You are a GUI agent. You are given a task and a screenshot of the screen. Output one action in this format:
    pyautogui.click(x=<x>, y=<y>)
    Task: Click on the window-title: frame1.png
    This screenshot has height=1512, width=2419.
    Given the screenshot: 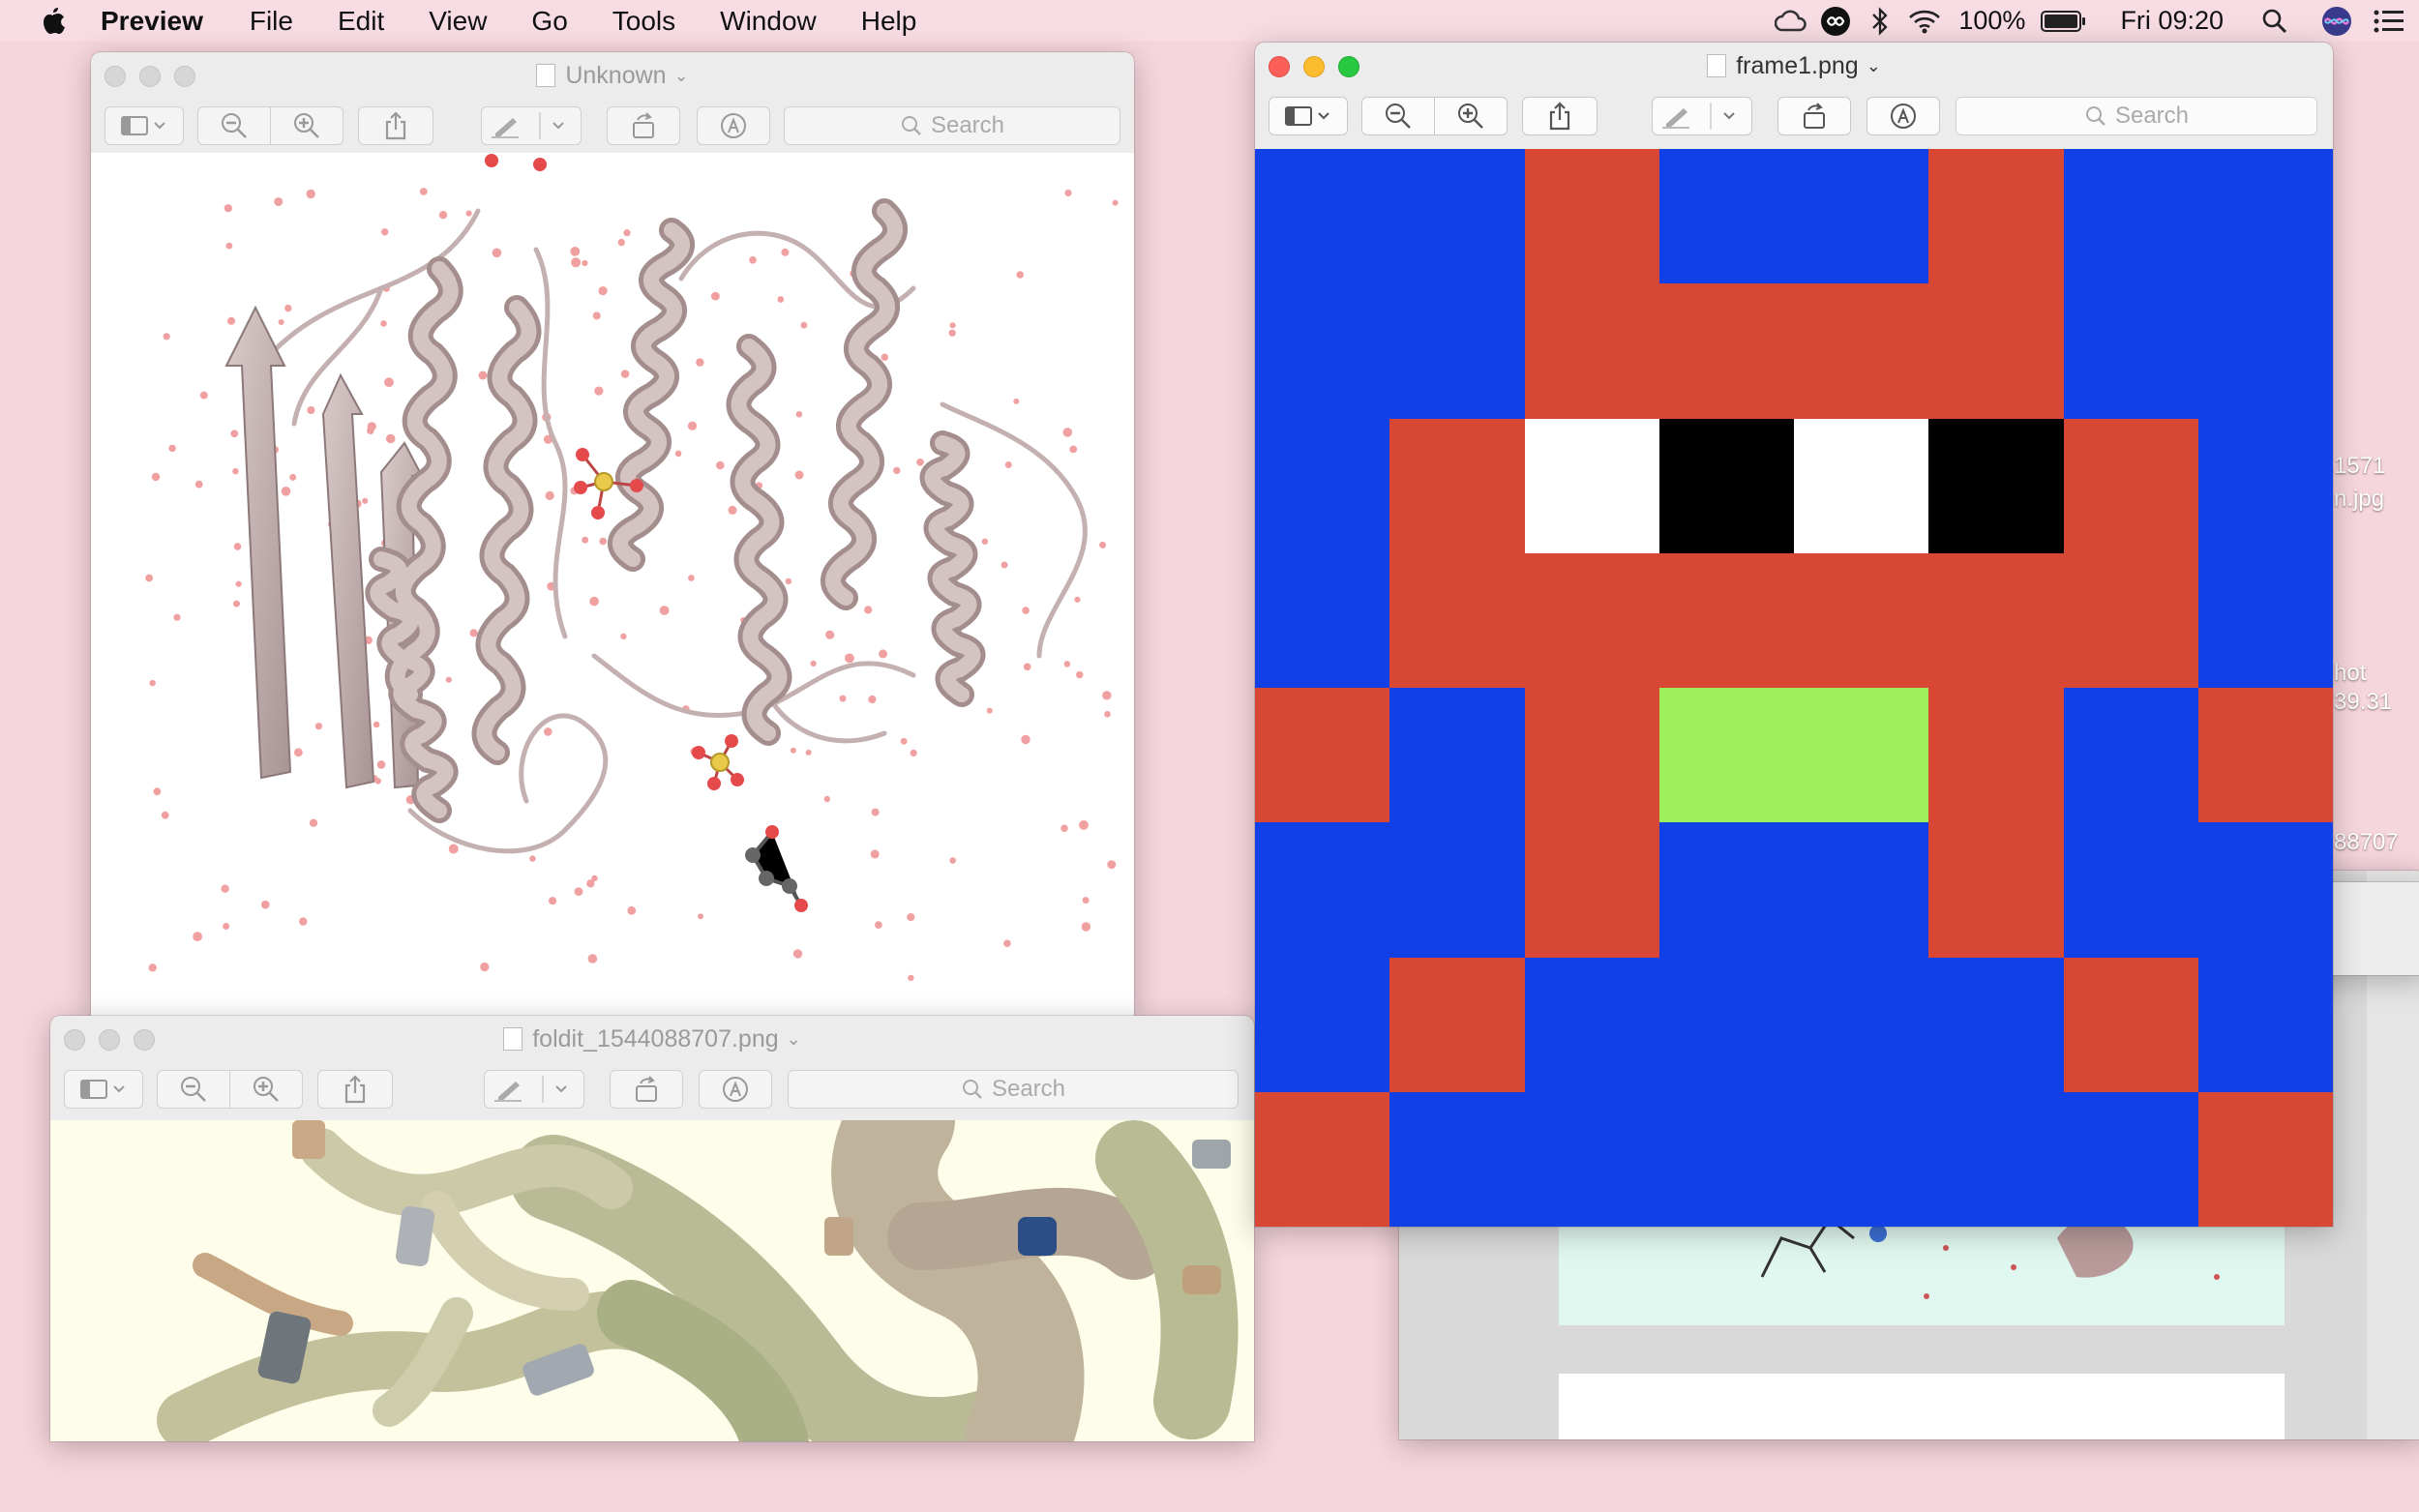 What is the action you would take?
    pyautogui.click(x=1797, y=66)
    